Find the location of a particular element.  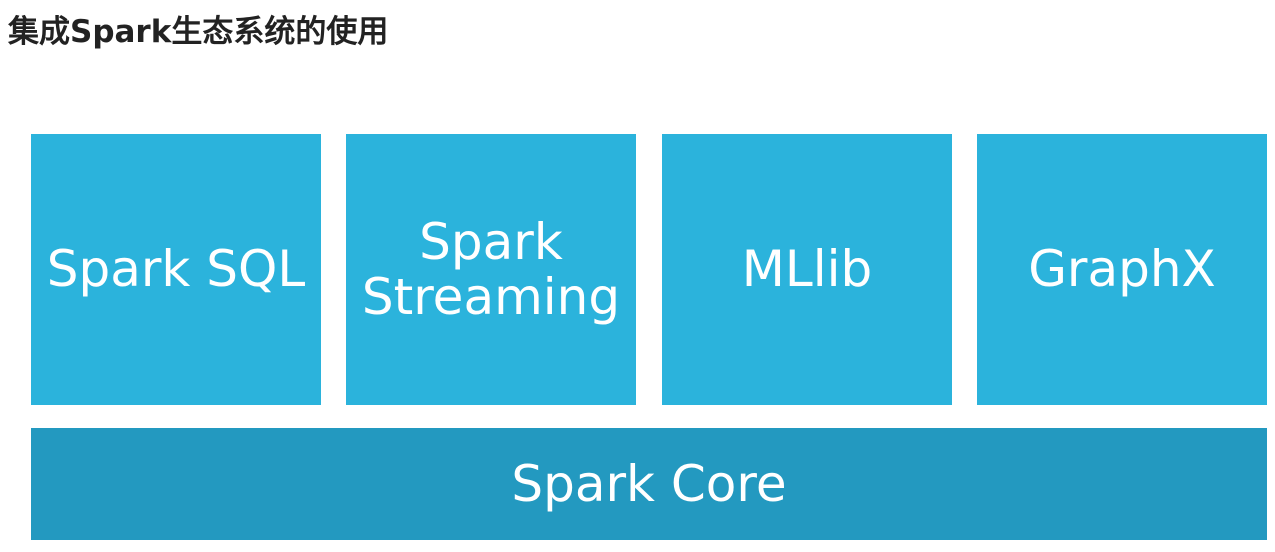

component-graphx: GraphX is located at coordinates (1122, 269).